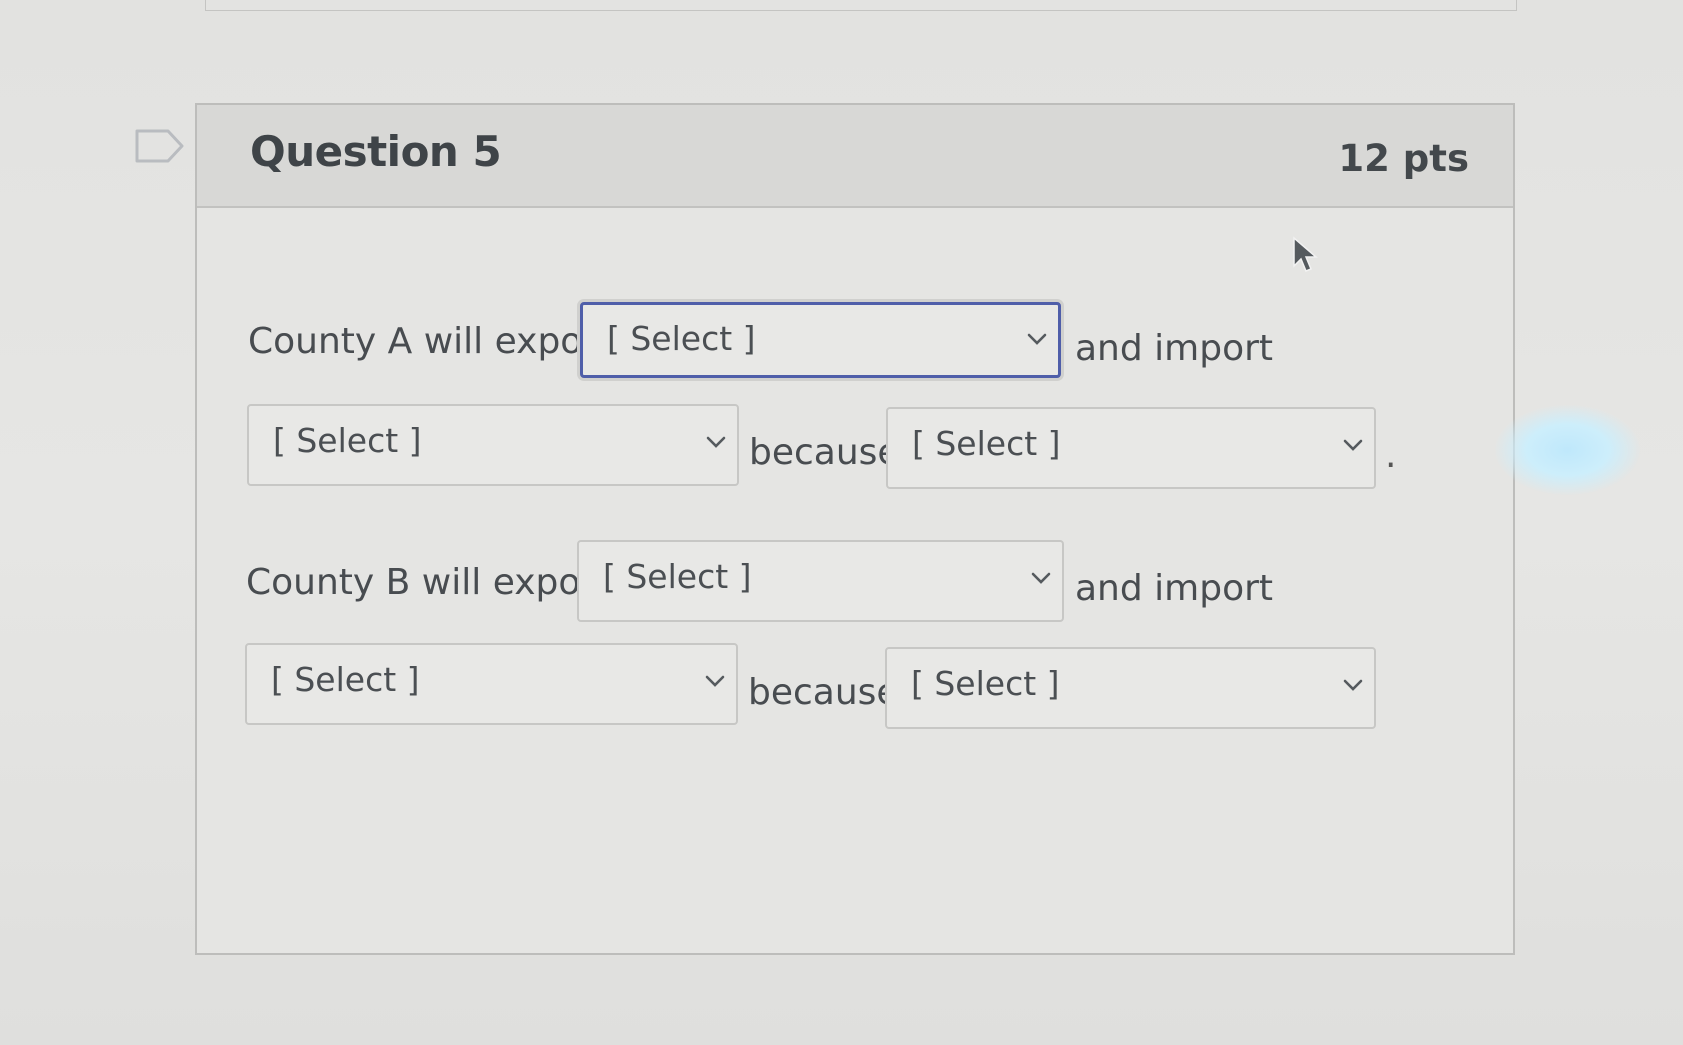 This screenshot has height=1045, width=1683. I want to click on county-b-export-text: County B will export, so click(428, 582).